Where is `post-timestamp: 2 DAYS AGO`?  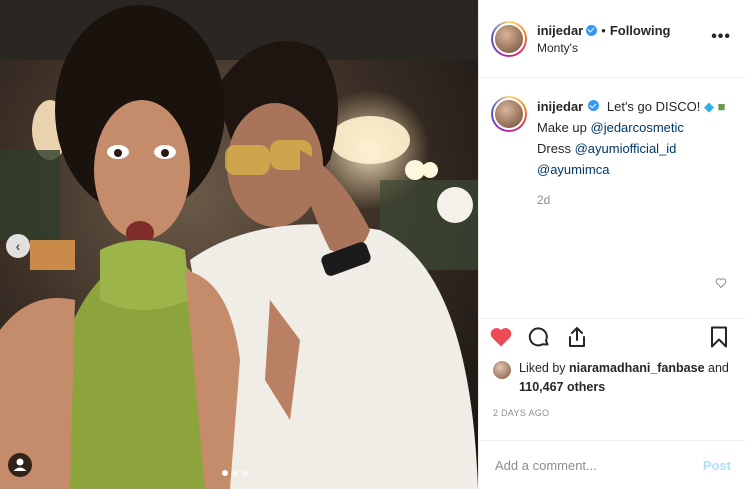
post-timestamp: 2 DAYS AGO is located at coordinates (521, 413).